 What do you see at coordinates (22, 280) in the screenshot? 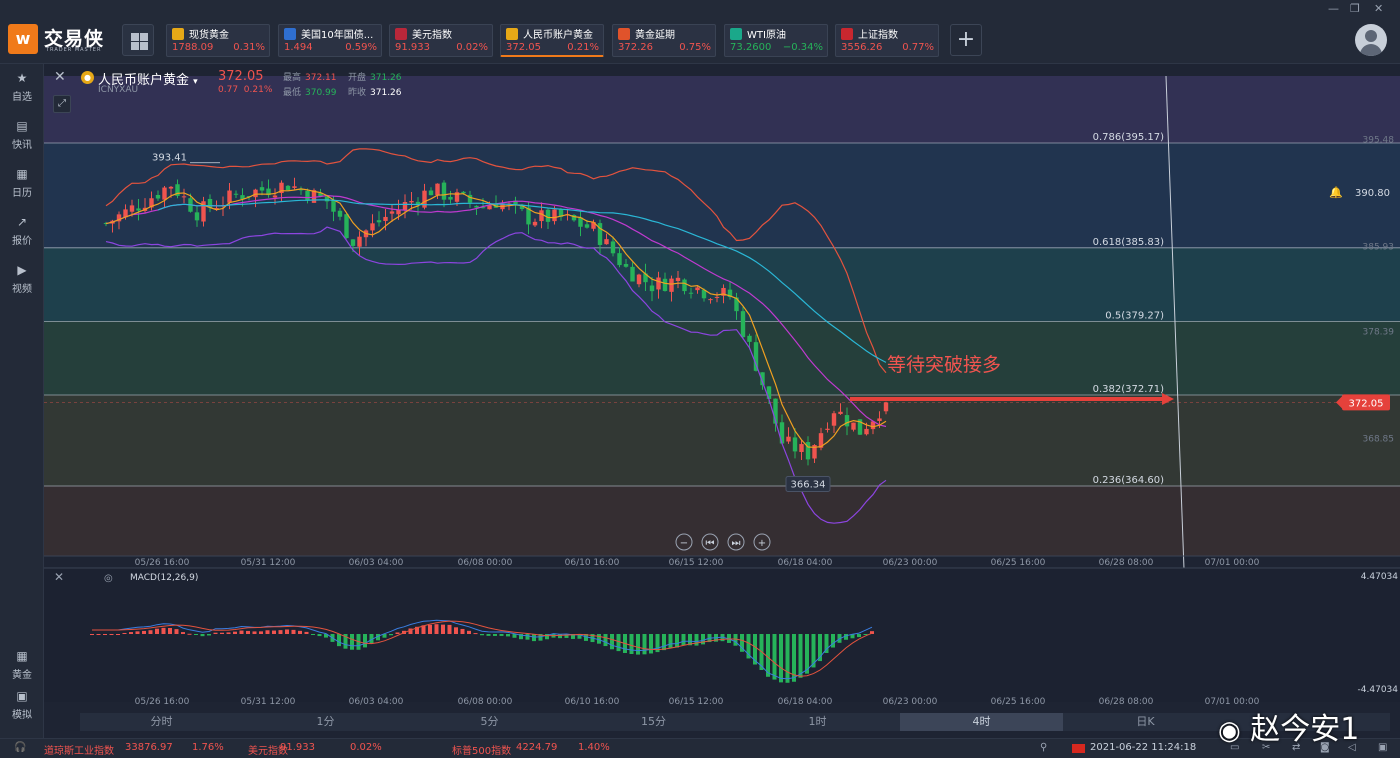
I see `nav-item-5: ▶ 视频` at bounding box center [22, 280].